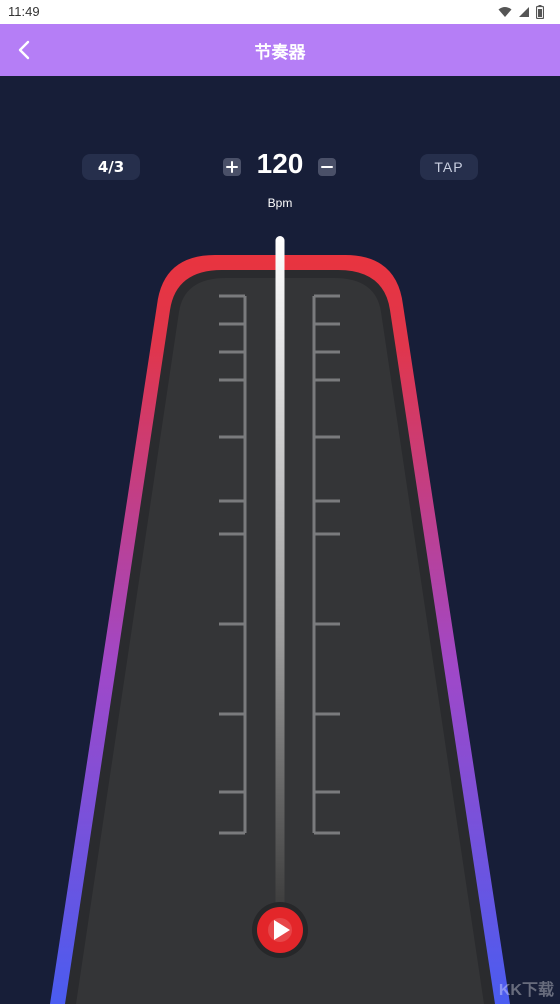 The width and height of the screenshot is (560, 1004). I want to click on wifi-icon, so click(505, 12).